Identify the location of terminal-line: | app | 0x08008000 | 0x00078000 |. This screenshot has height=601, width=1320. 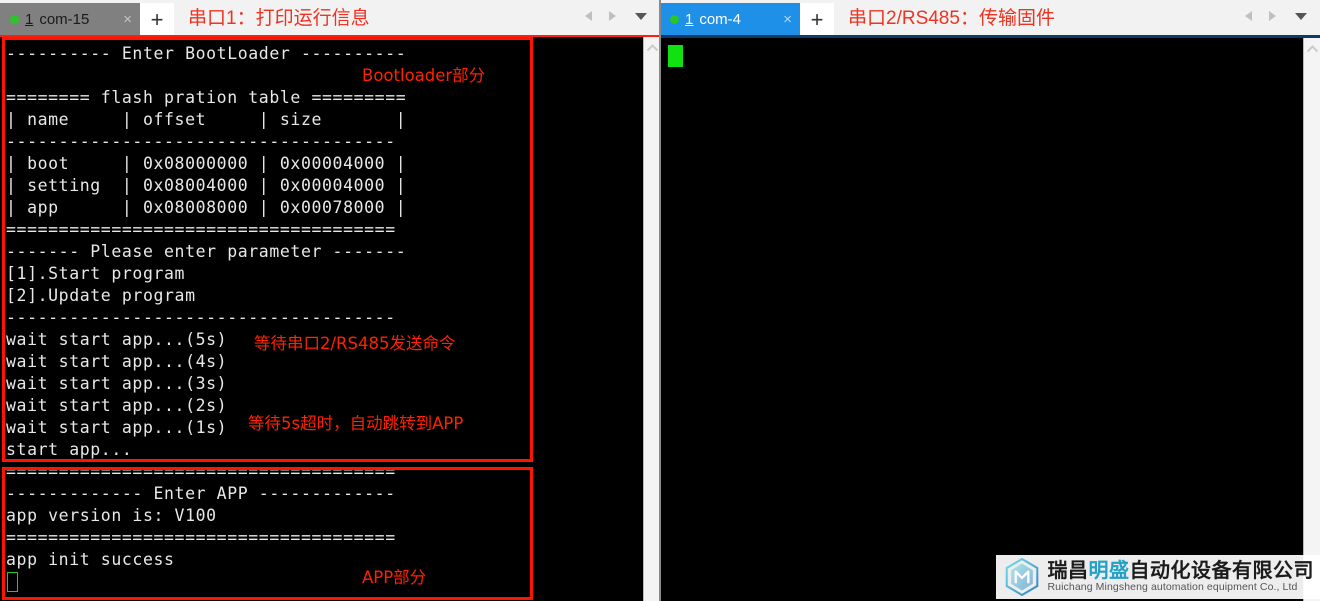
(206, 207).